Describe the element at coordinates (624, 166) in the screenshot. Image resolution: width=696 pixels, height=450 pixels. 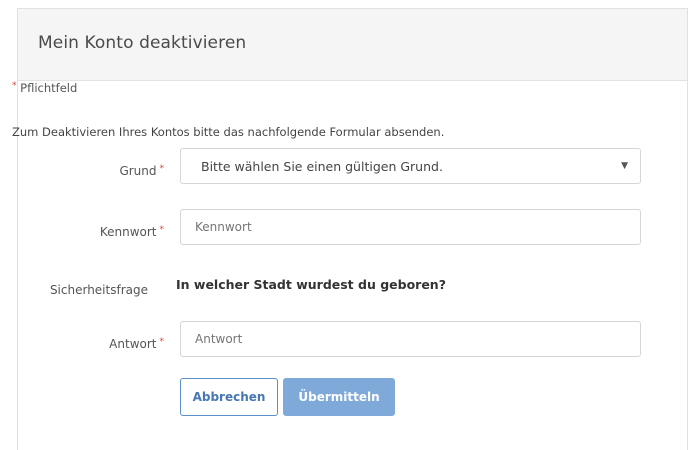
I see `chevron-down-icon: ▼` at that location.